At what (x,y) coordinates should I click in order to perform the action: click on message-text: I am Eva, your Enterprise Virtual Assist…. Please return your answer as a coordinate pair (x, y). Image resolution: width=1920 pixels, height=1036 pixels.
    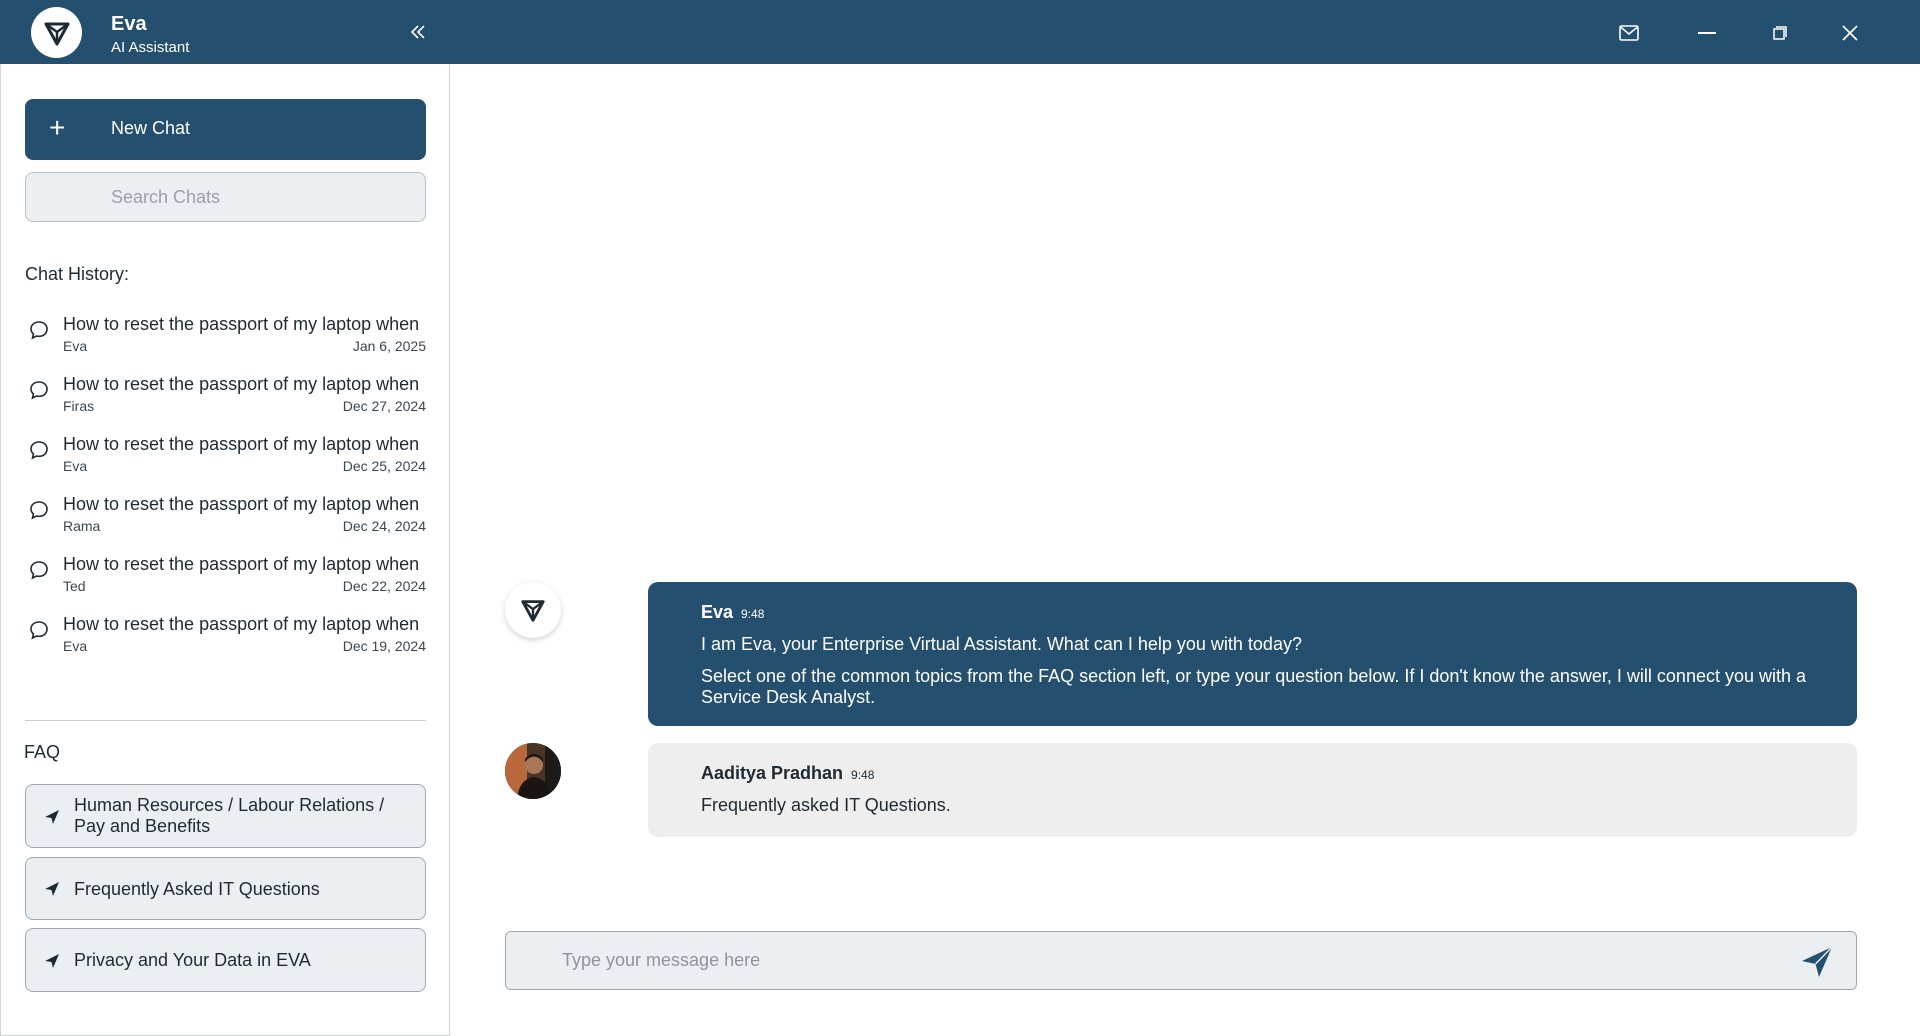
    Looking at the image, I should click on (1001, 644).